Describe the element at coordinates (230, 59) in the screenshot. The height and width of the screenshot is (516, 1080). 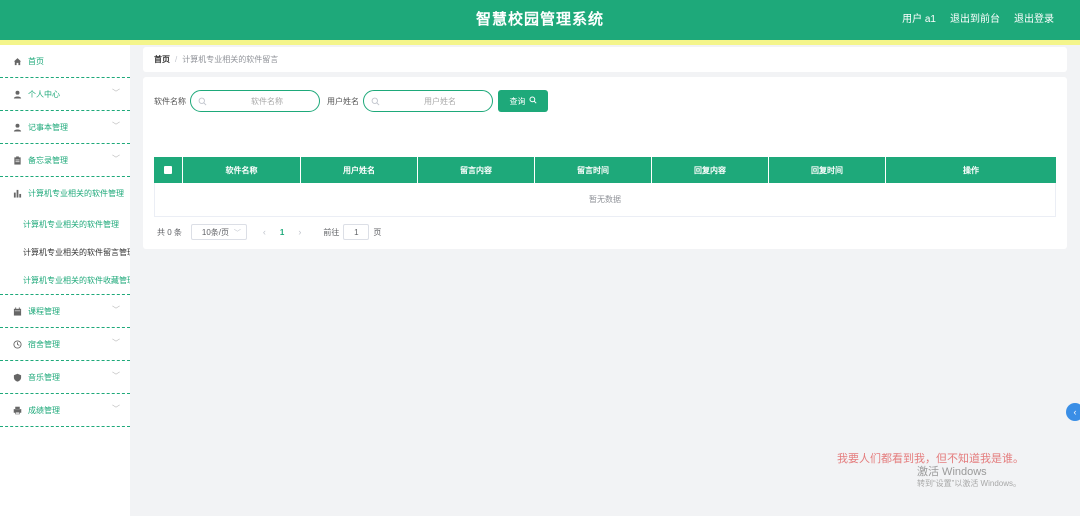
I see `breadcrumb-current: 计算机专业相关的软件留言` at that location.